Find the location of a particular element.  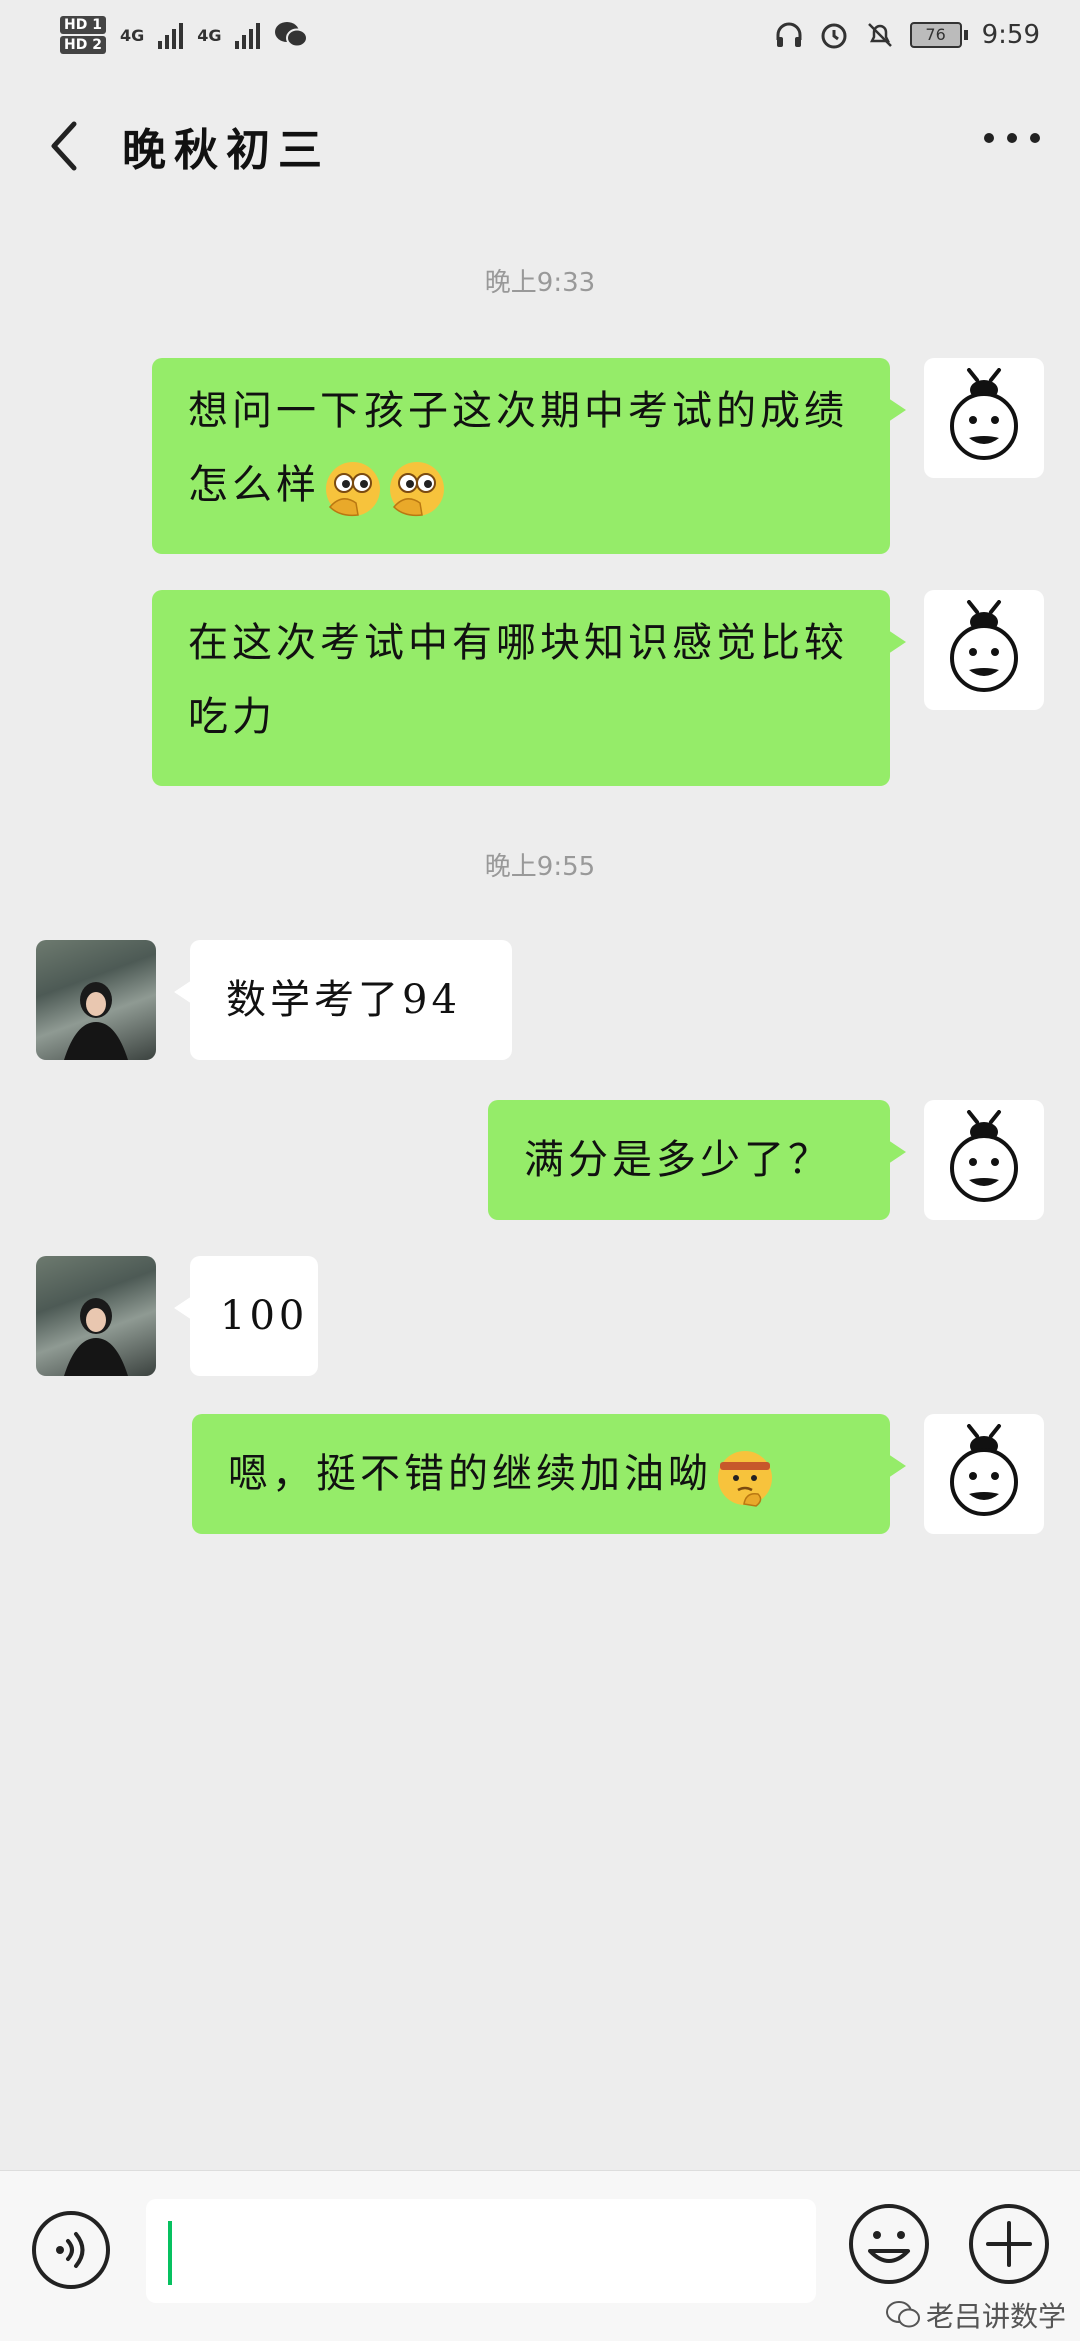

sent-message-bubble: 嗯，挺不错的继续加油呦 is located at coordinates (549, 1474).